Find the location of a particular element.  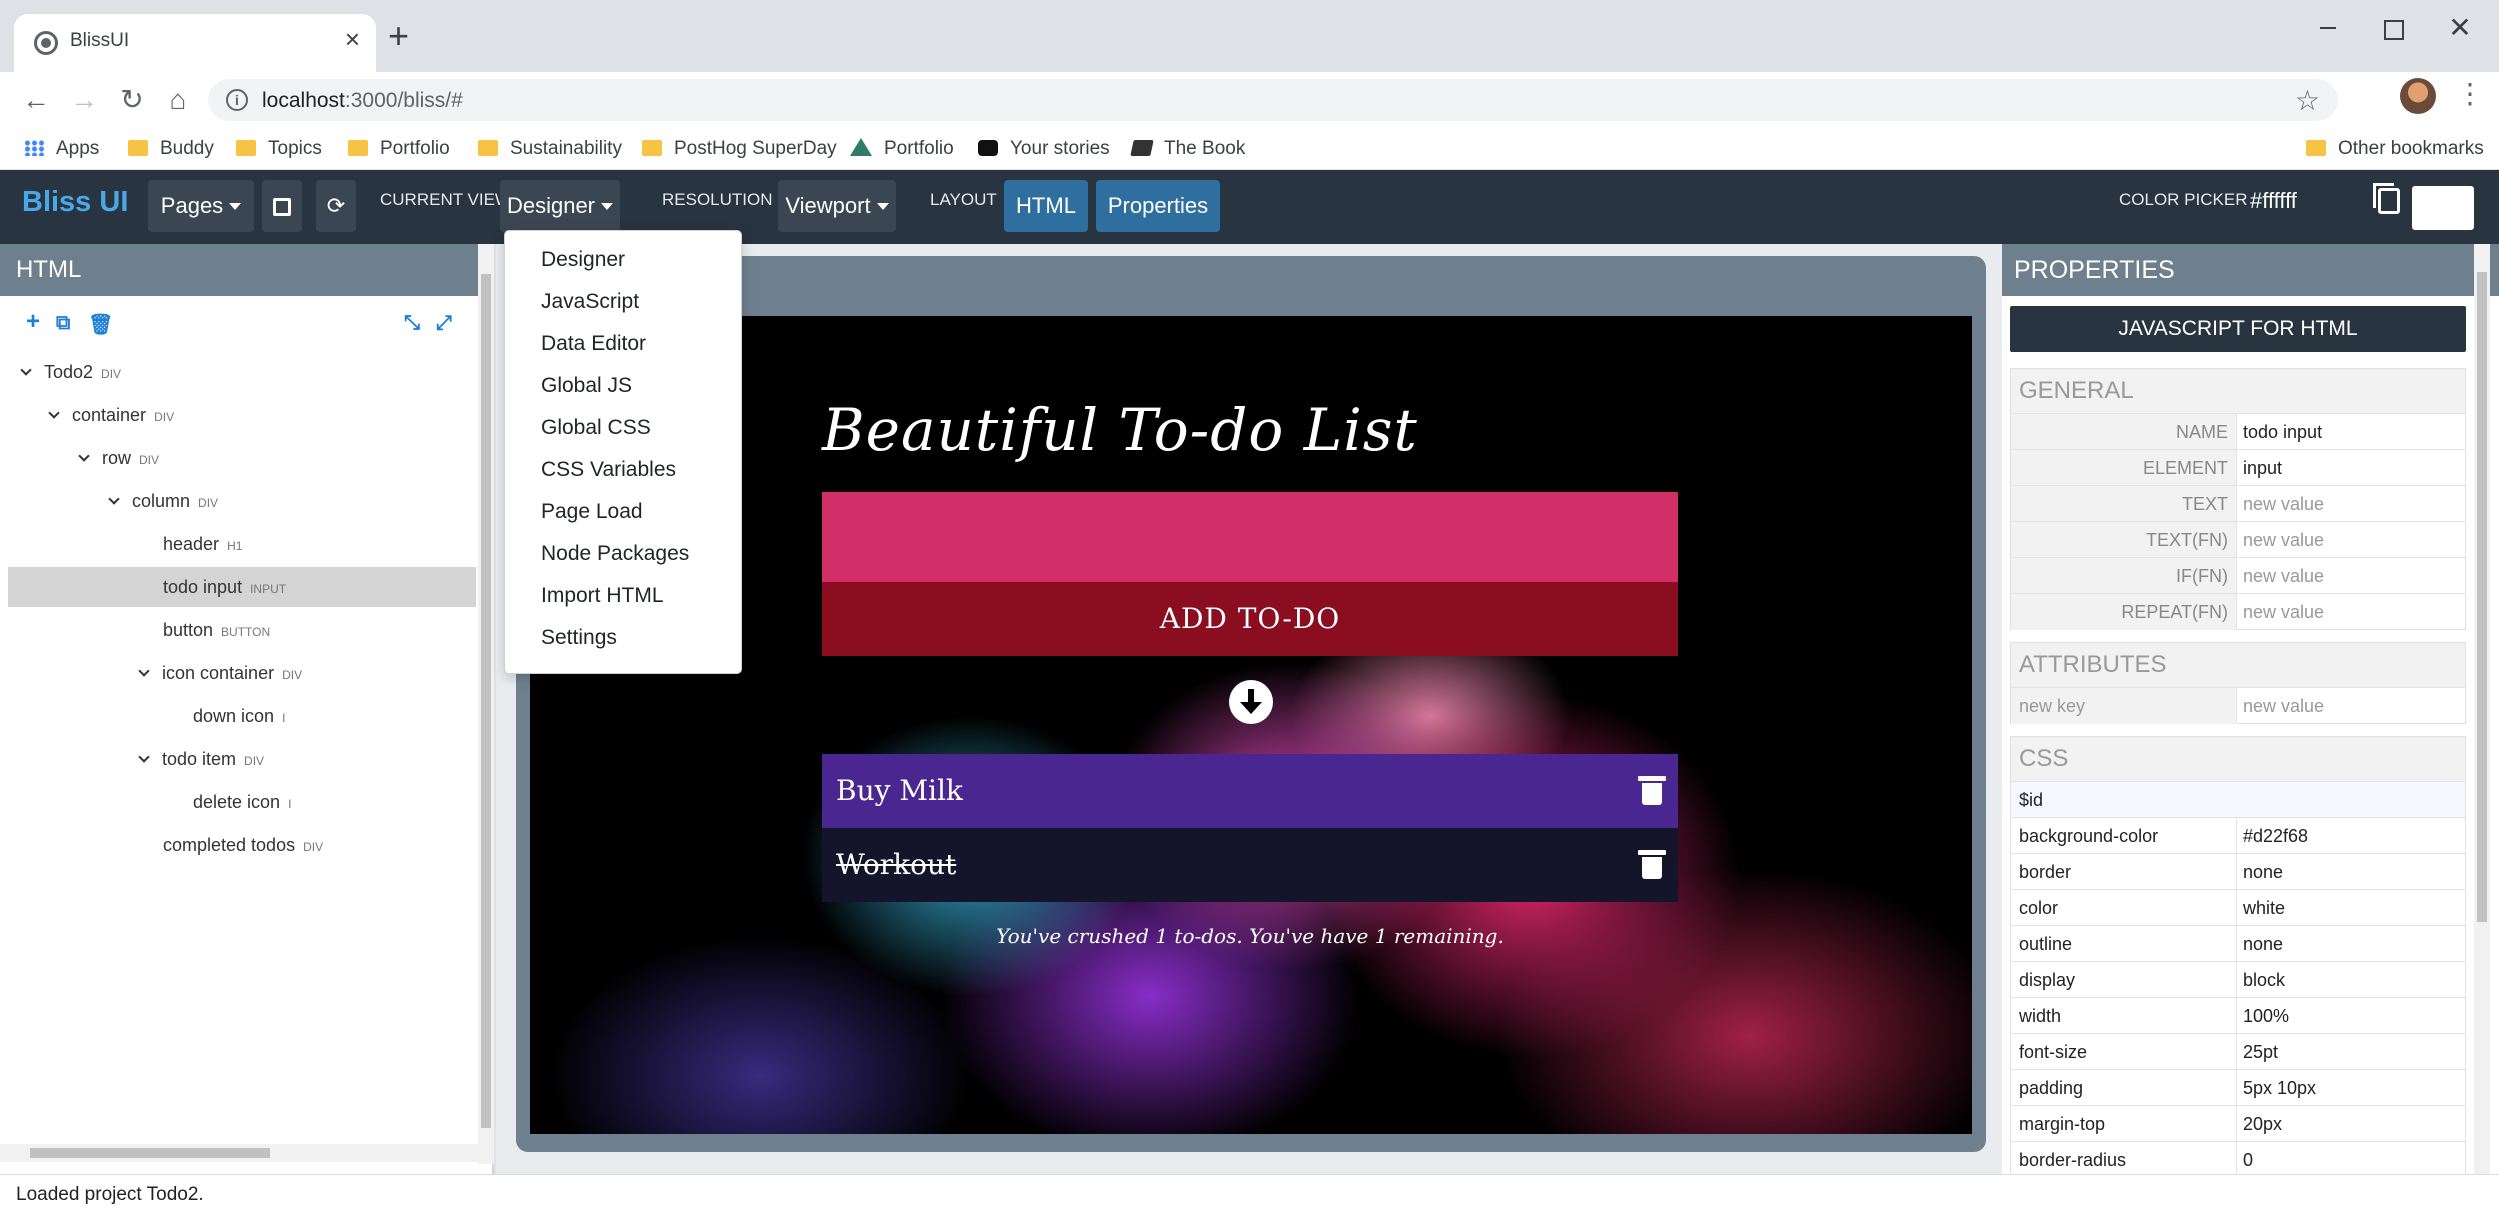

preview-todo-item: Buy Milk is located at coordinates (1250, 791).